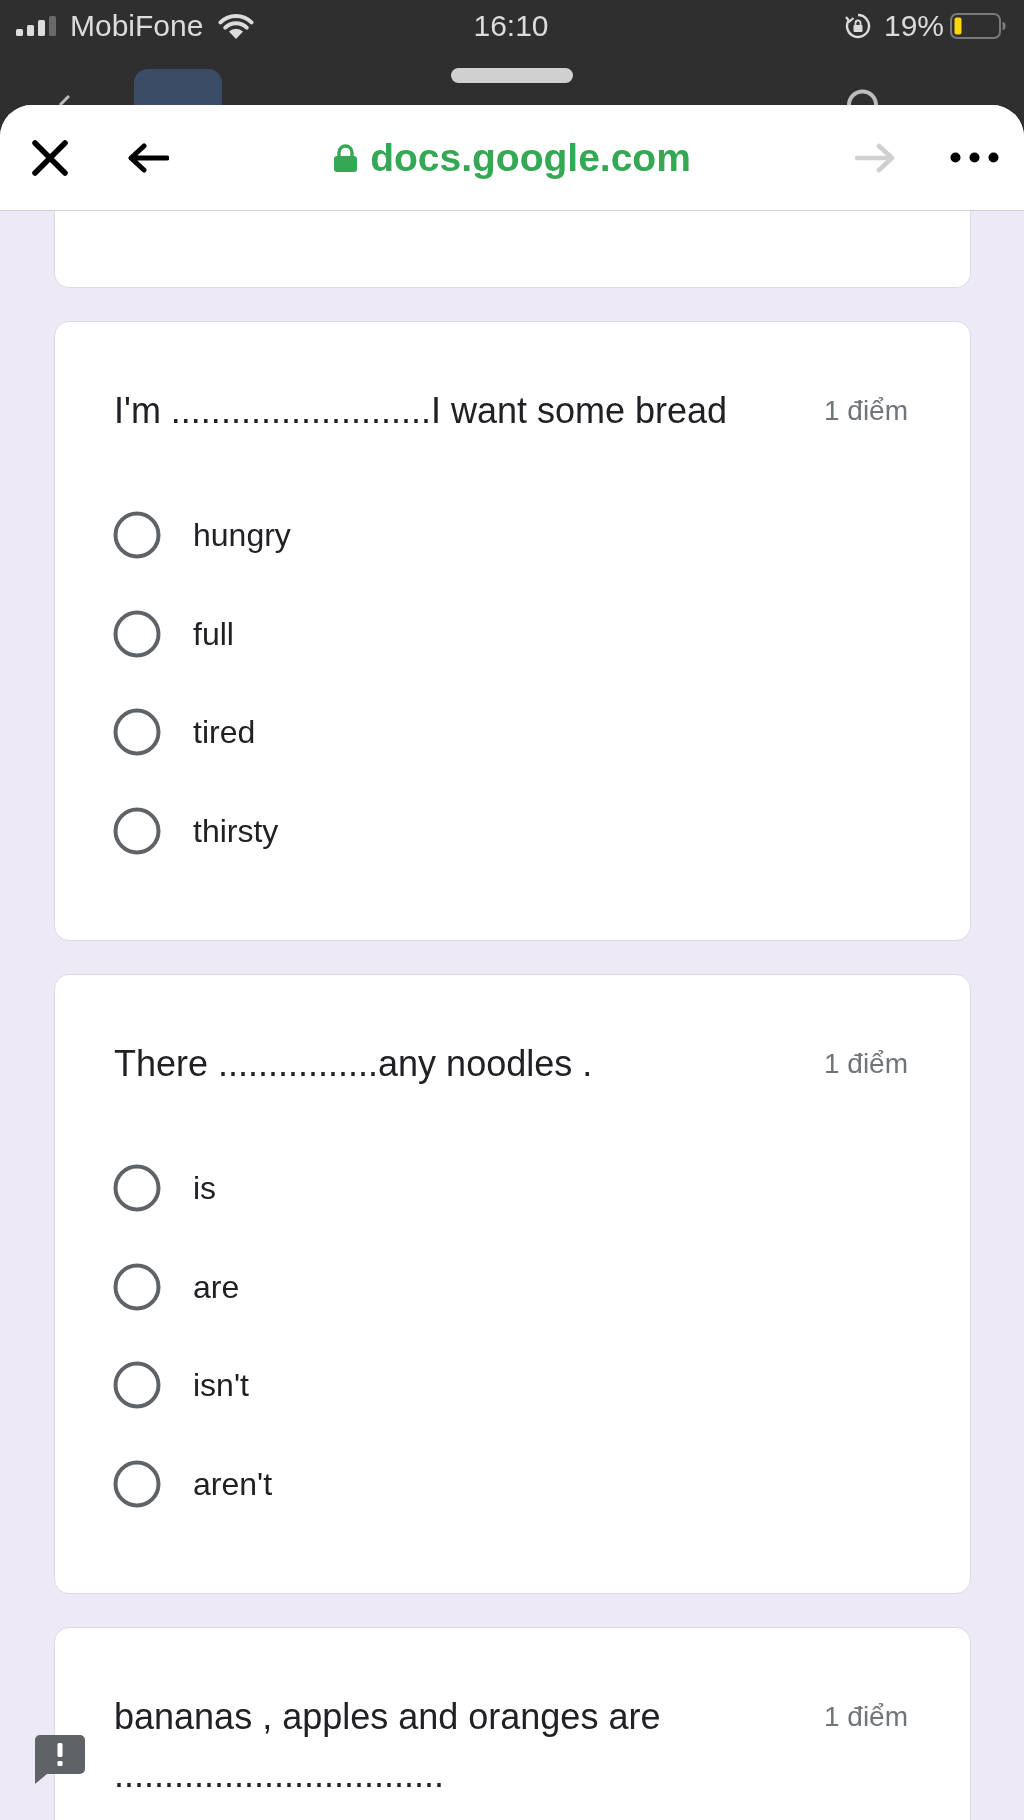 The height and width of the screenshot is (1820, 1024). I want to click on battery-icon, so click(978, 26).